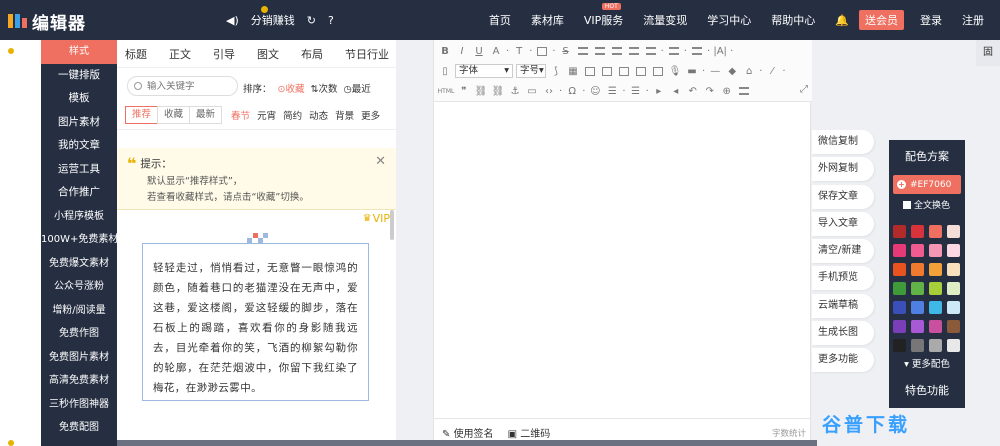  Describe the element at coordinates (311, 20) in the screenshot. I see `refresh-icon: ↻` at that location.